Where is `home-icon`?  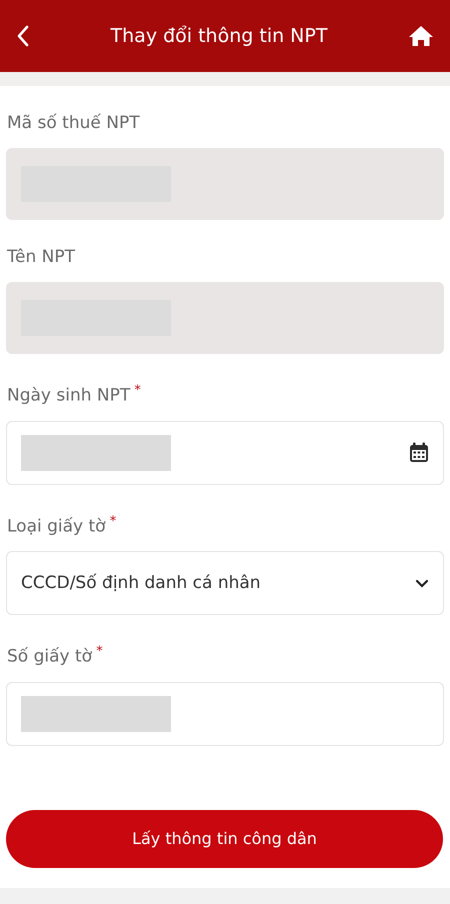 home-icon is located at coordinates (421, 36).